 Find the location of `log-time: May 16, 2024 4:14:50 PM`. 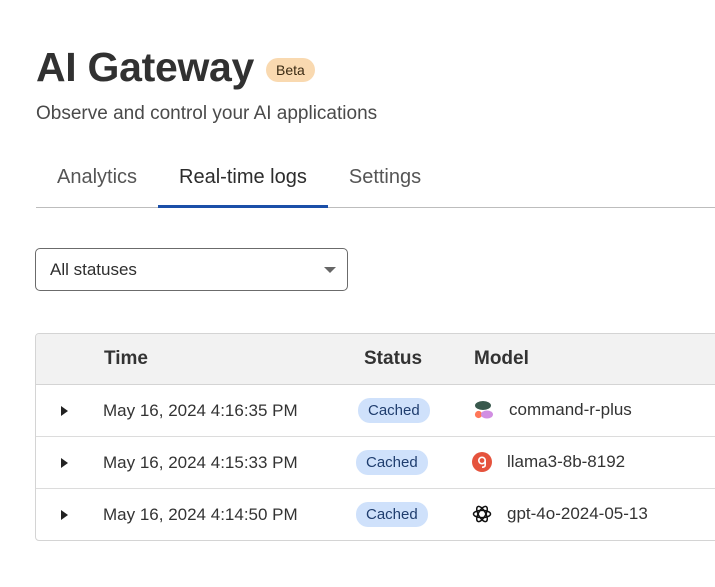

log-time: May 16, 2024 4:14:50 PM is located at coordinates (200, 514).